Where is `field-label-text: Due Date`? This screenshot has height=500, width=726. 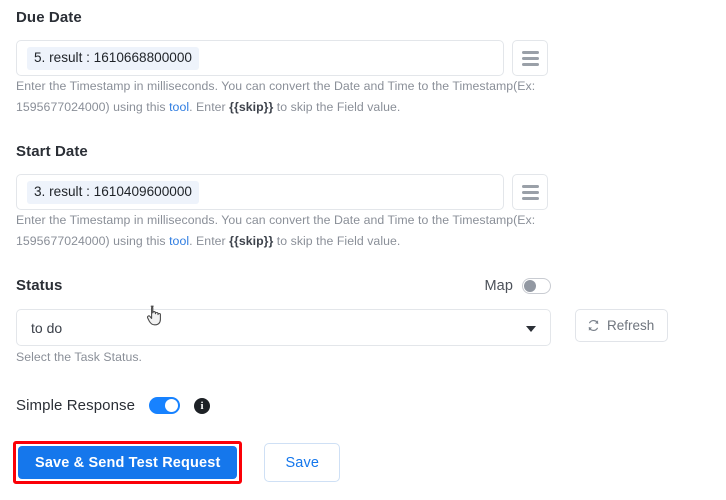
field-label-text: Due Date is located at coordinates (49, 17).